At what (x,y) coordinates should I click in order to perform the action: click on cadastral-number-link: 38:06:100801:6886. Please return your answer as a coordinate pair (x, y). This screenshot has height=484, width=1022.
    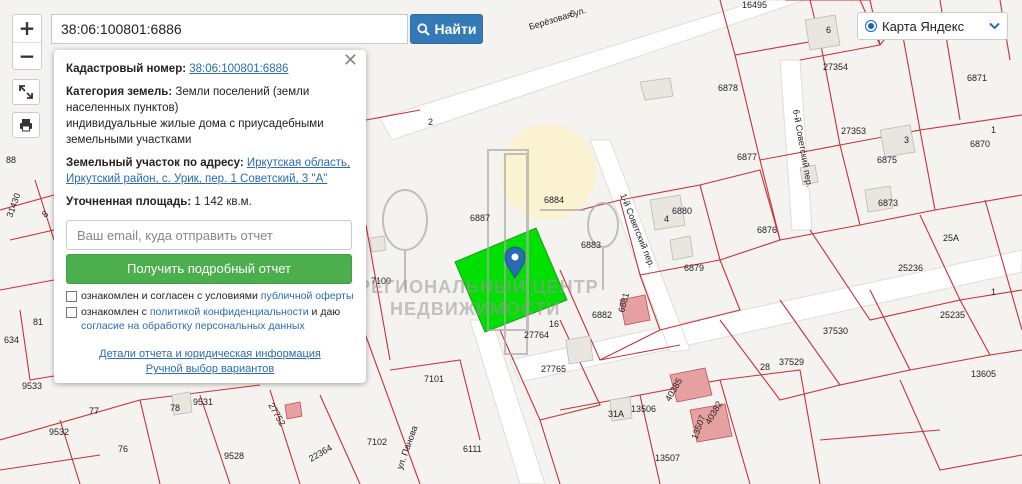
    Looking at the image, I should click on (238, 69).